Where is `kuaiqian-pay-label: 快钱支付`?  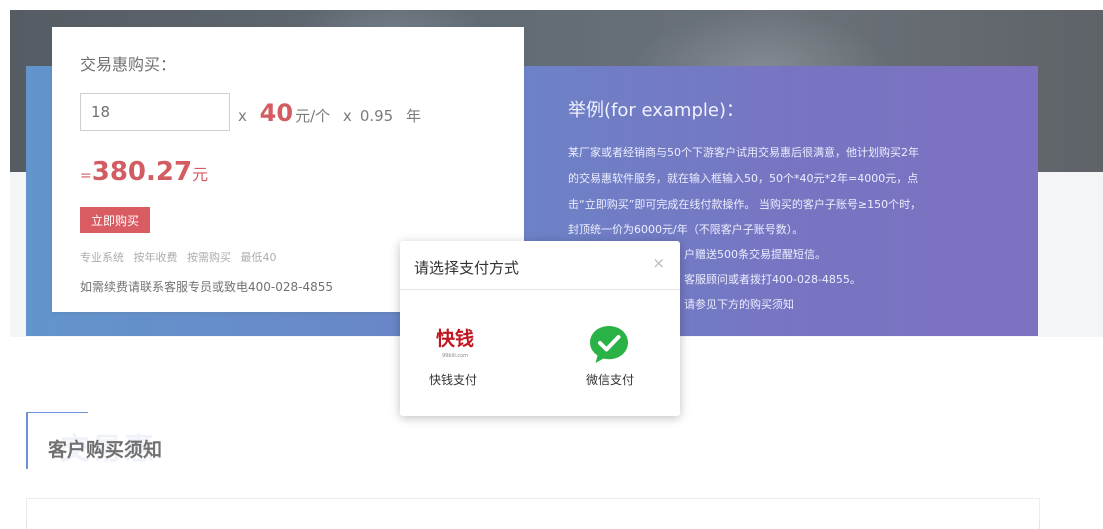 kuaiqian-pay-label: 快钱支付 is located at coordinates (452, 380).